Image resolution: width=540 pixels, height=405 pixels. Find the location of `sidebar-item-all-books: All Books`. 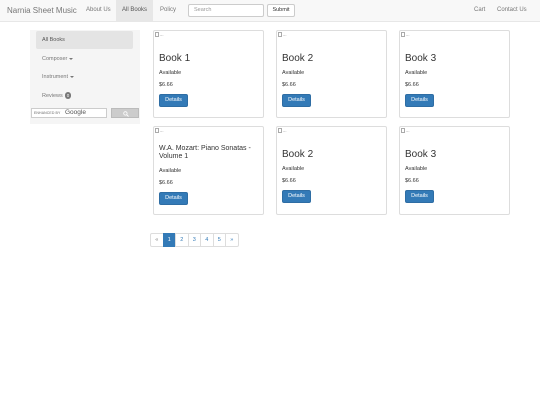

sidebar-item-all-books: All Books is located at coordinates (84, 40).